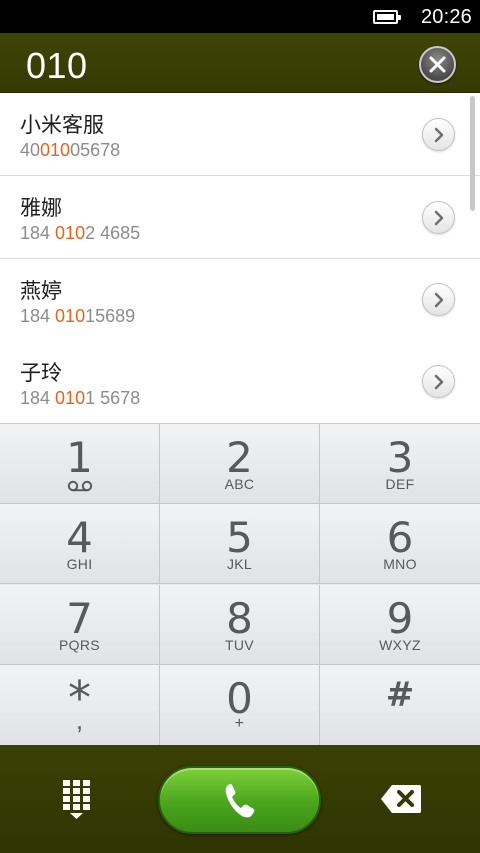 The width and height of the screenshot is (480, 853). I want to click on key-digit: 8, so click(239, 618).